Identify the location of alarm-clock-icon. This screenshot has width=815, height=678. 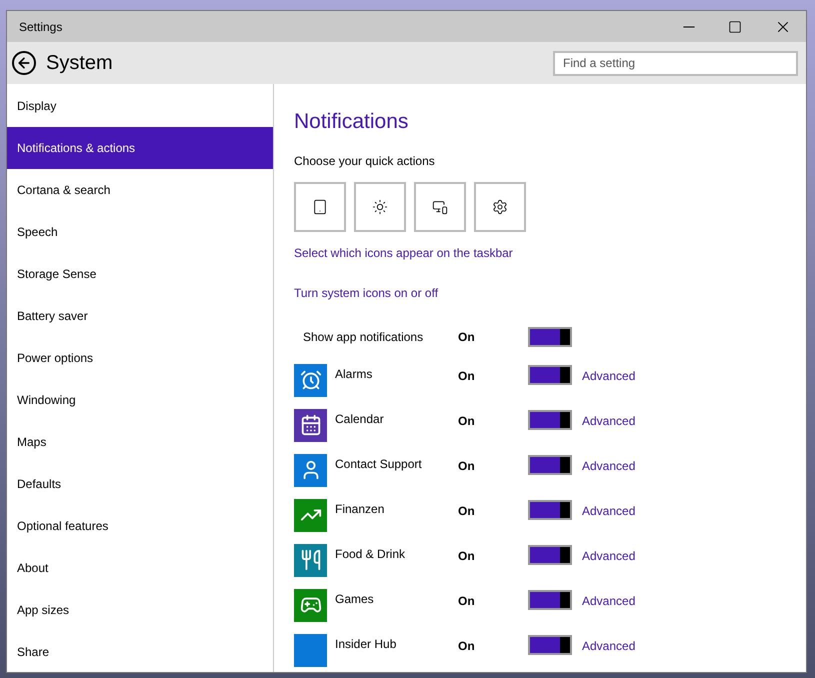
(311, 380).